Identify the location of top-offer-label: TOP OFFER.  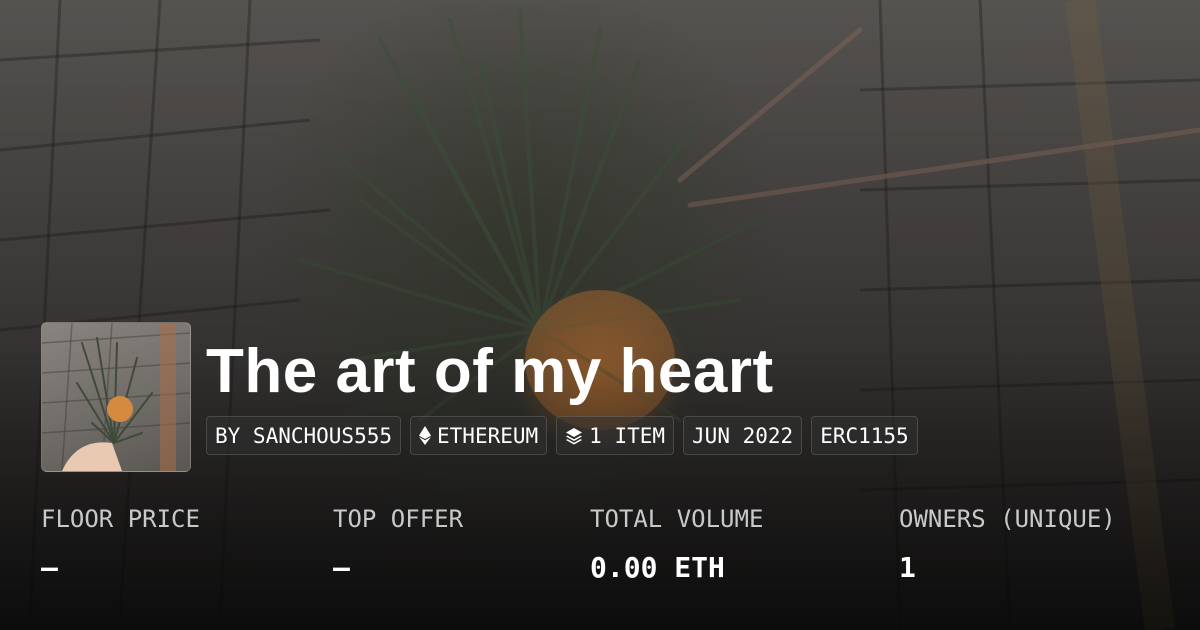
(398, 519).